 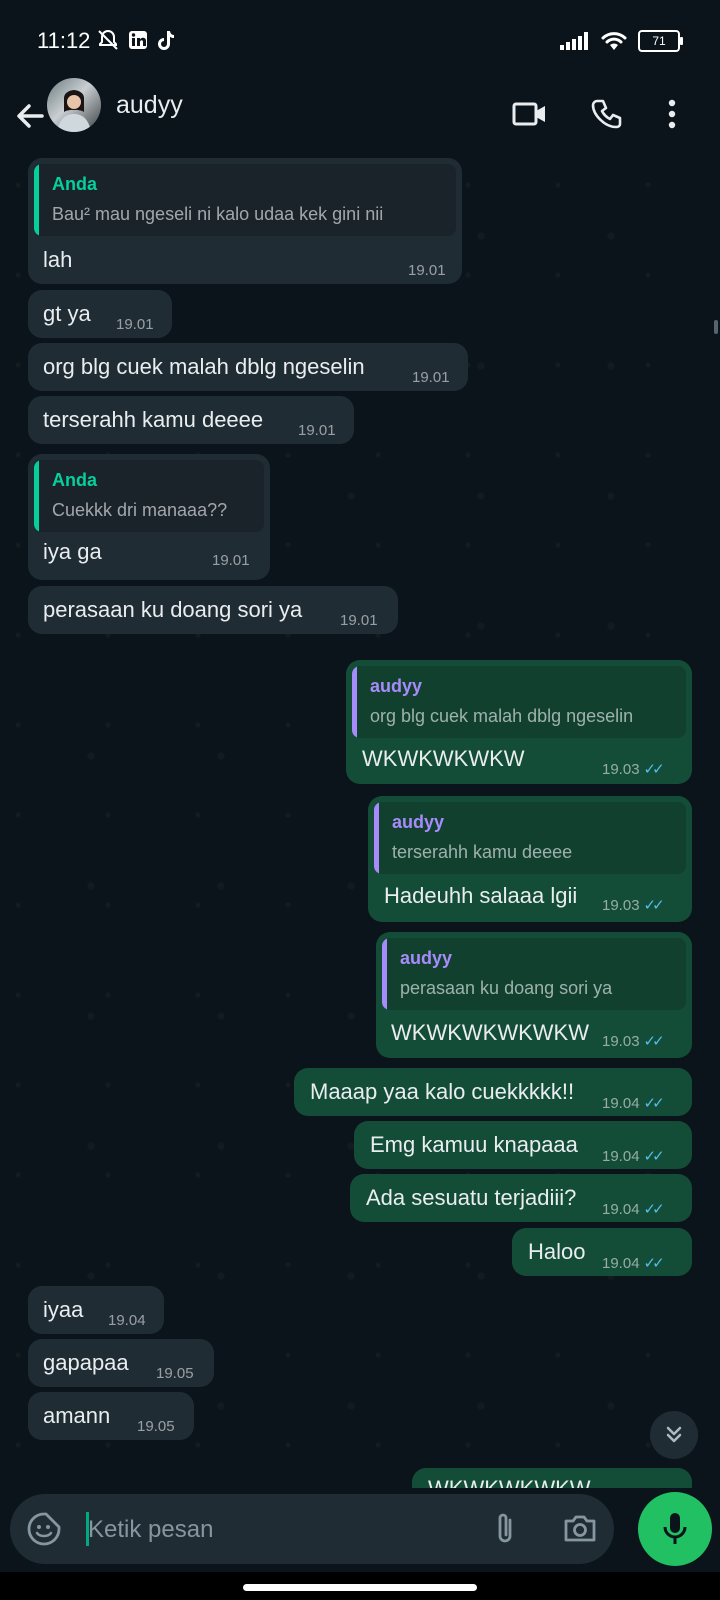 I want to click on chat-header: audyy, so click(x=360, y=118).